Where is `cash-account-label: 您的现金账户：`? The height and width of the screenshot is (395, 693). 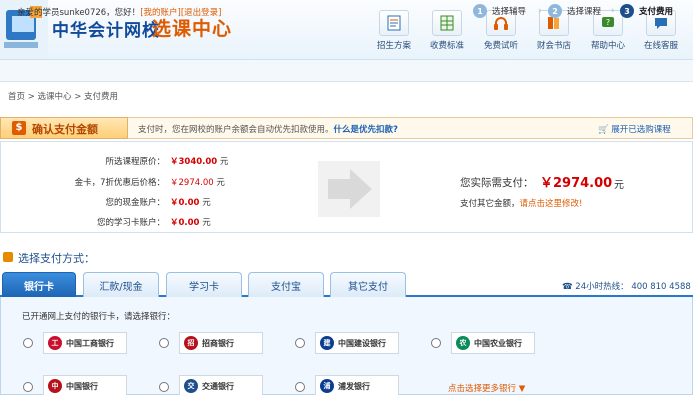 cash-account-label: 您的现金账户： is located at coordinates (135, 203).